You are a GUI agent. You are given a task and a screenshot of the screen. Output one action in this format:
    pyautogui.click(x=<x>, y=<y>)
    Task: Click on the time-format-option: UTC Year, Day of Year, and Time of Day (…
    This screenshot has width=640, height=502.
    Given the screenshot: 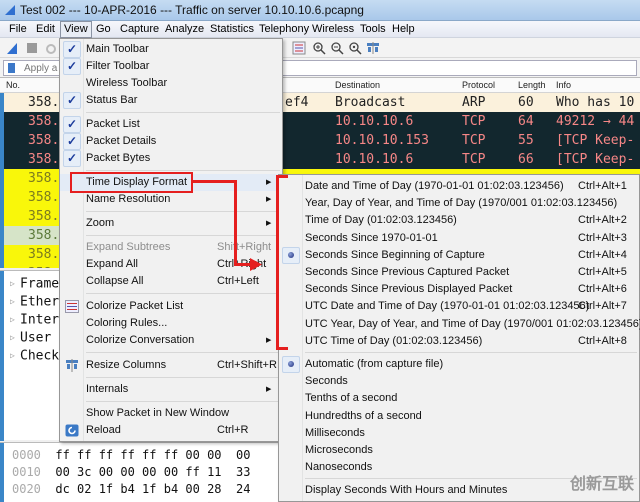 What is the action you would take?
    pyautogui.click(x=459, y=324)
    